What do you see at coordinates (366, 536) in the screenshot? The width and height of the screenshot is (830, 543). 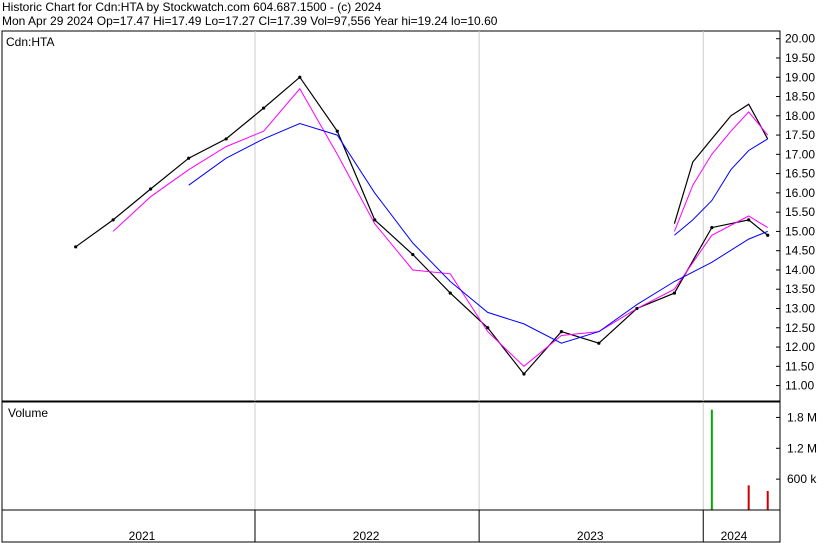 I see `year-label: 2022` at bounding box center [366, 536].